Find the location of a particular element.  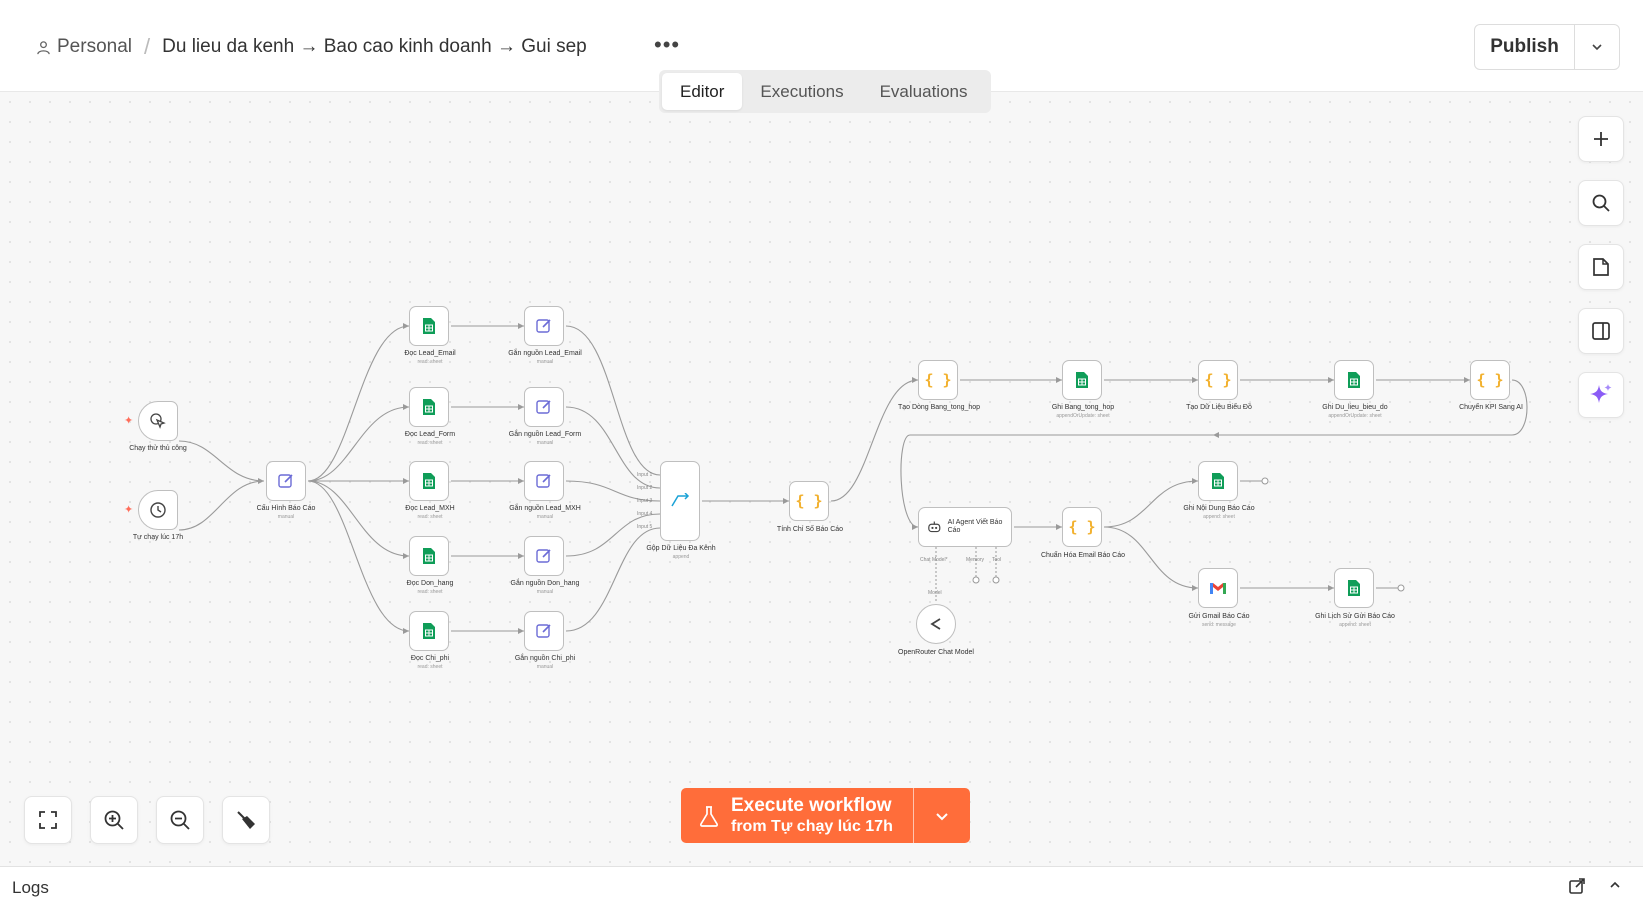

more-options-button: ••• is located at coordinates (667, 45).